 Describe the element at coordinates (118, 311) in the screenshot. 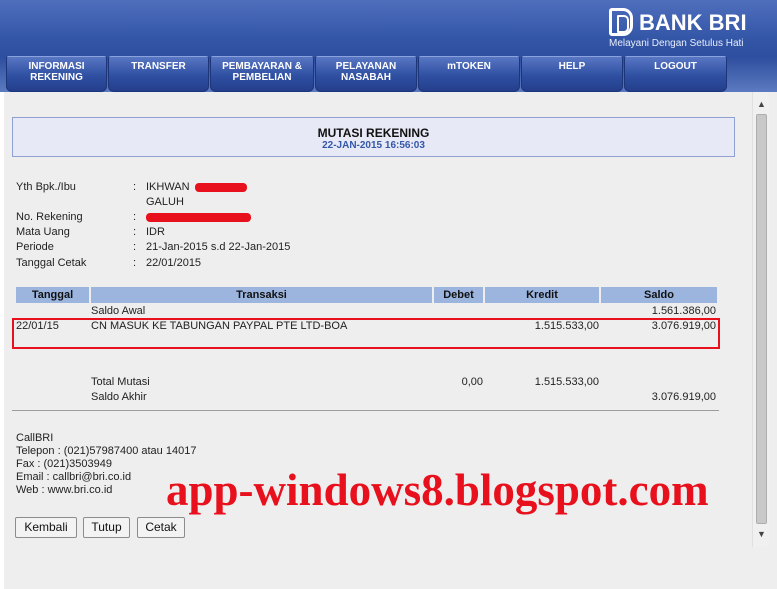

I see `opening-balance-label: Saldo Awal` at that location.